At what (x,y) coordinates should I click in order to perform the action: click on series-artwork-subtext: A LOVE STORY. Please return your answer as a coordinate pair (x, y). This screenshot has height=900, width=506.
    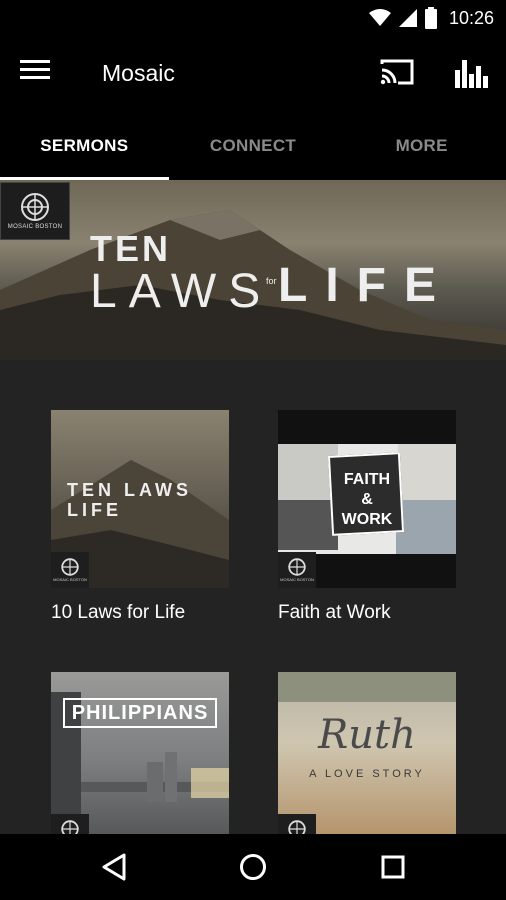
    Looking at the image, I should click on (367, 774).